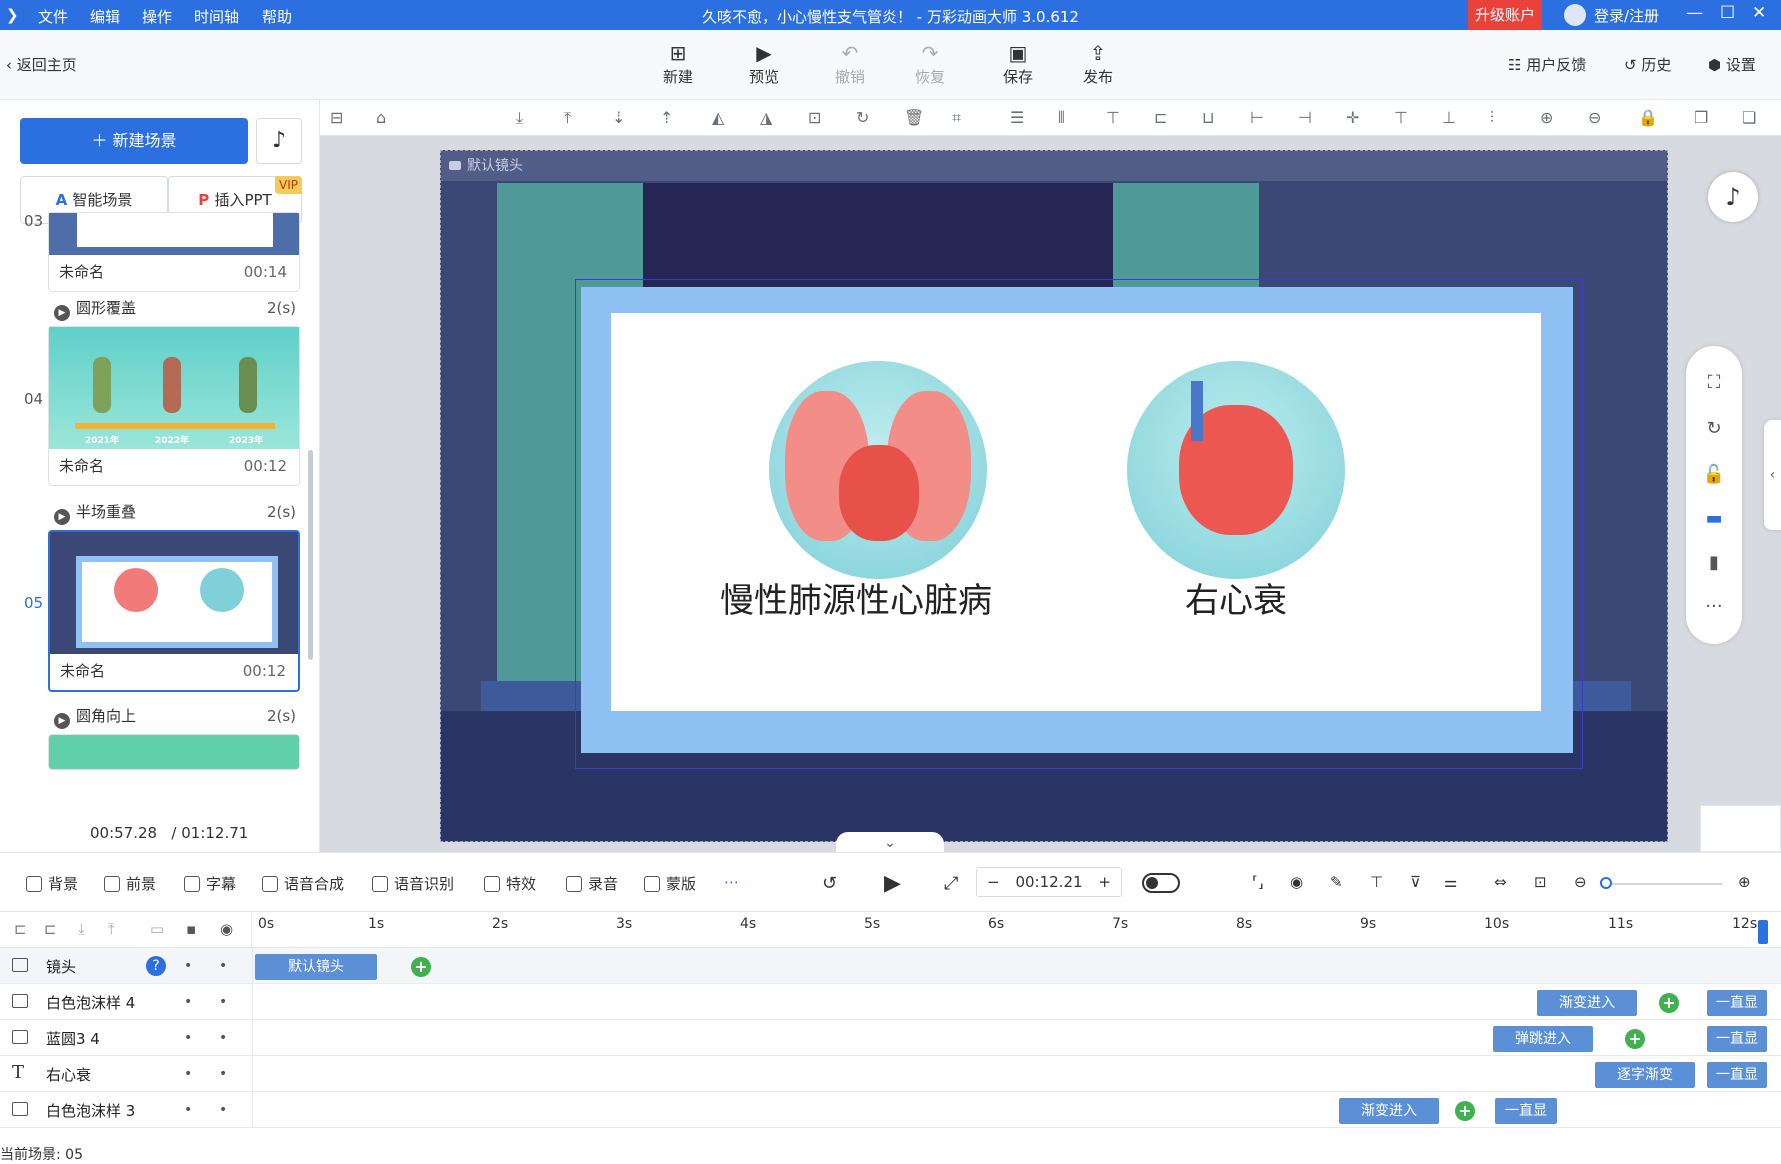  Describe the element at coordinates (1714, 382) in the screenshot. I see `fit-screen-icon: ⛶` at that location.